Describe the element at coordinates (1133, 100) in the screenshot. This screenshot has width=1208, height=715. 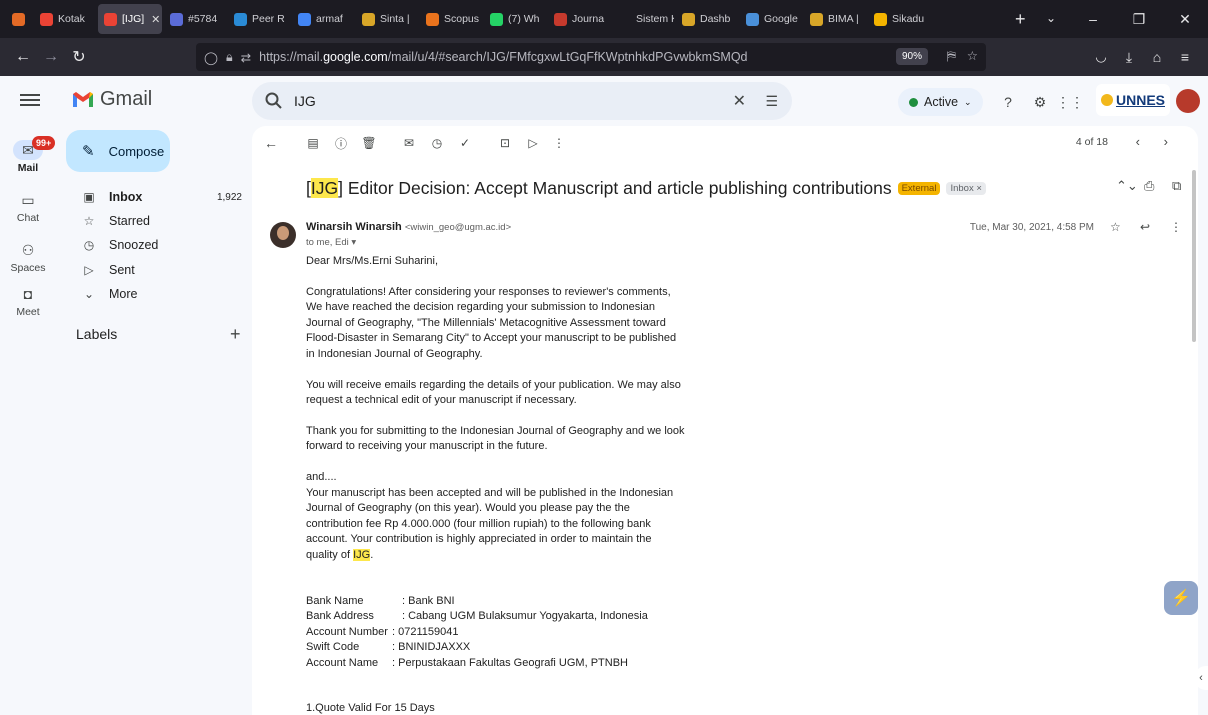
I see `organization-logo: UNNES` at that location.